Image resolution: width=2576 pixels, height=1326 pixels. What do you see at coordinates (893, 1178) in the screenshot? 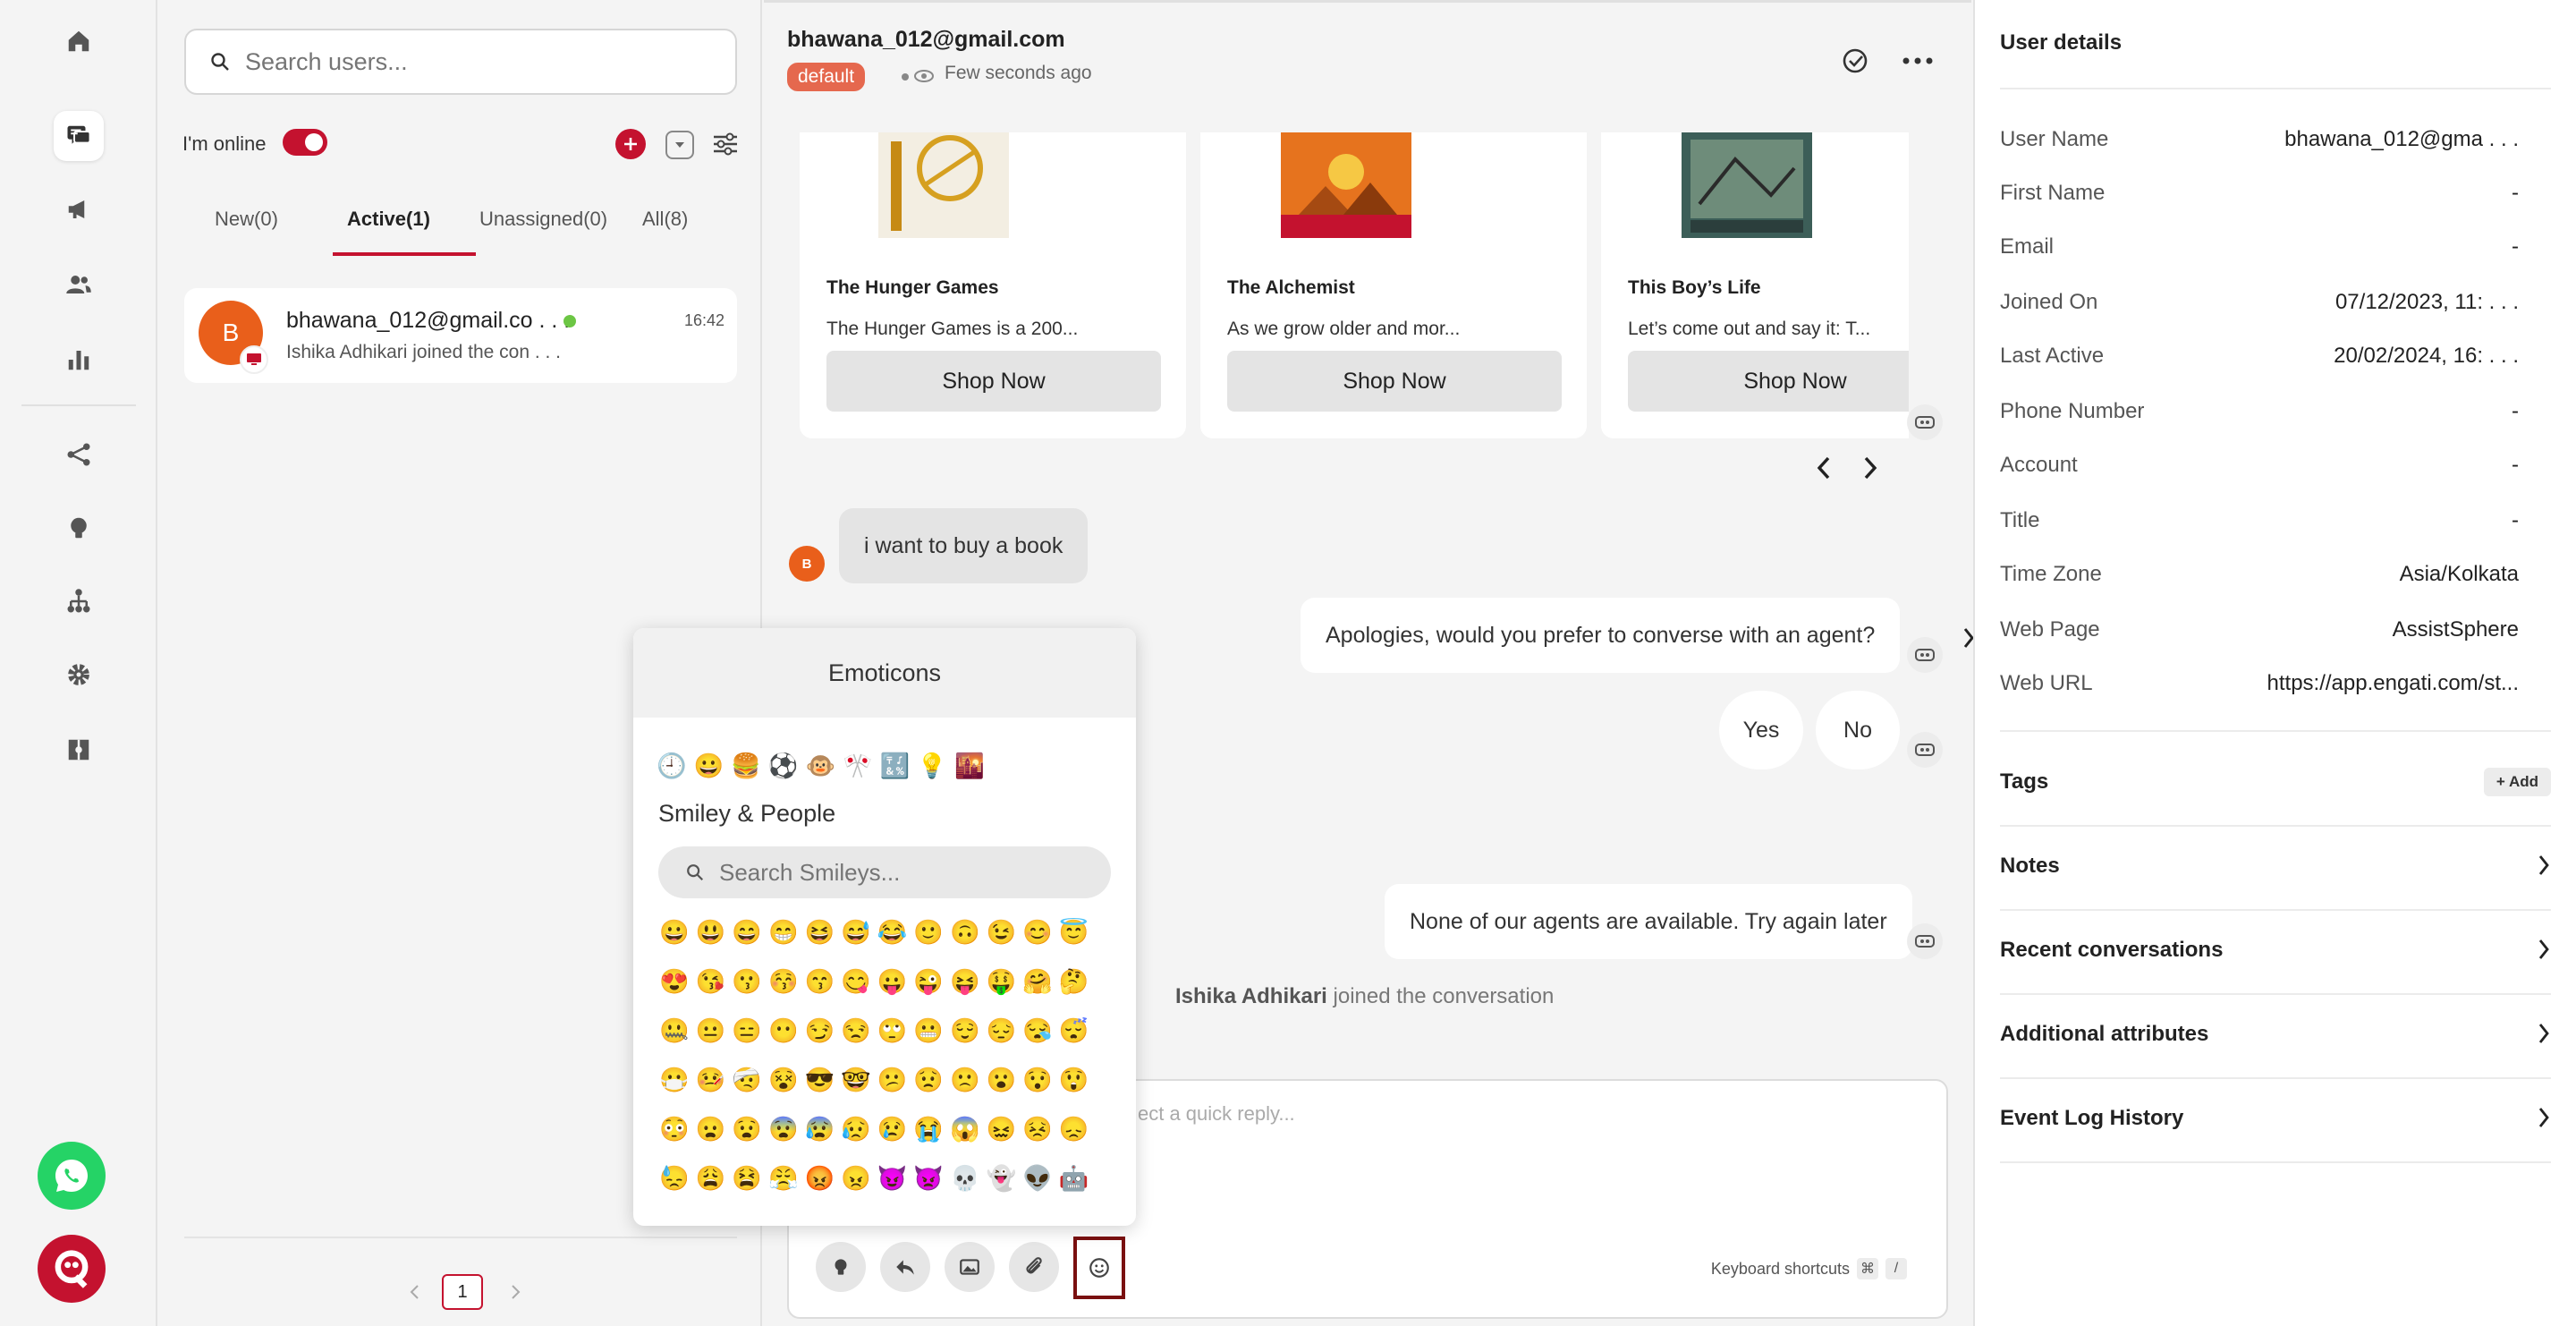
I see `emoji-item: 😈` at bounding box center [893, 1178].